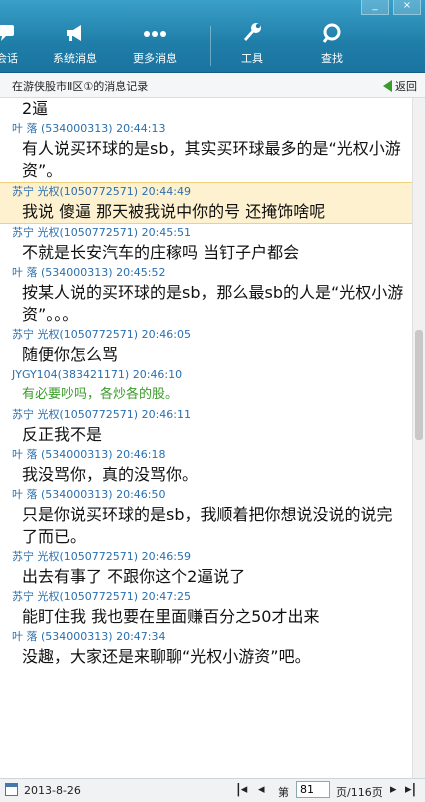 The height and width of the screenshot is (802, 425). I want to click on message-time: 20:46:18, so click(141, 454).